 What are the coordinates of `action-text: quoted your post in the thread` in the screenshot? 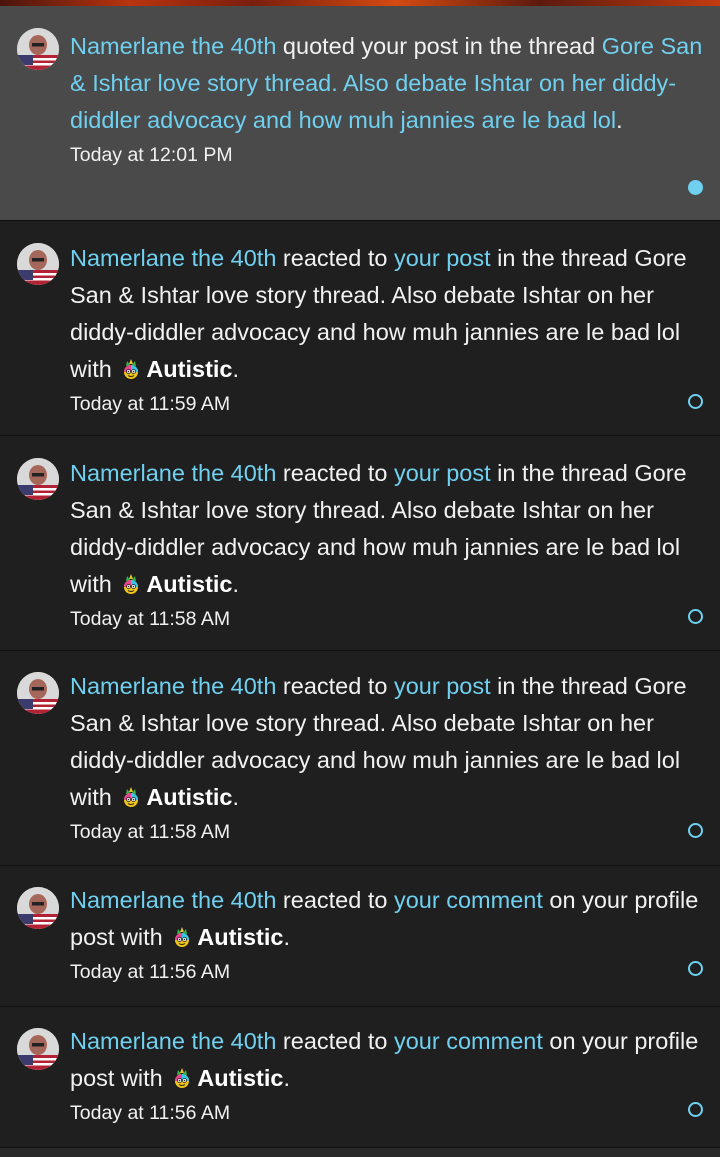 It's located at (439, 46).